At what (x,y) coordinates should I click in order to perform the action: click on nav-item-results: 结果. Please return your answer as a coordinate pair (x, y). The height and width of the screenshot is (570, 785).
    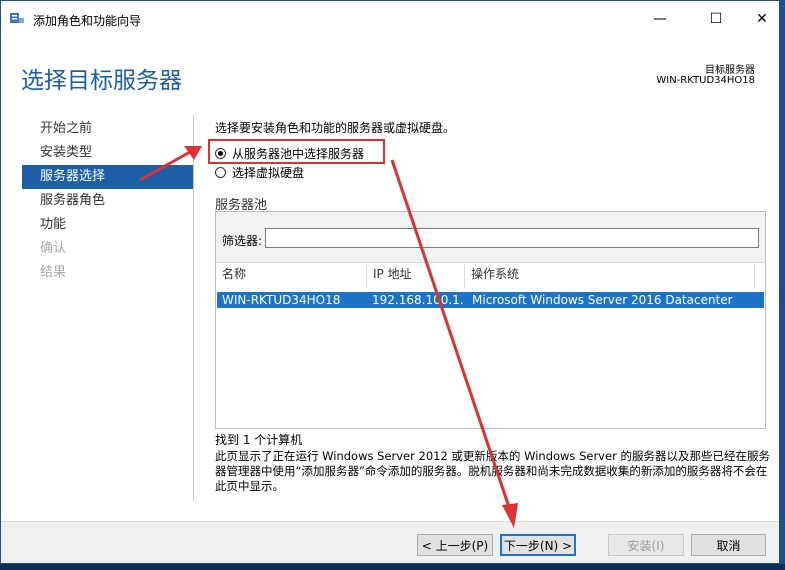
    Looking at the image, I should click on (53, 272).